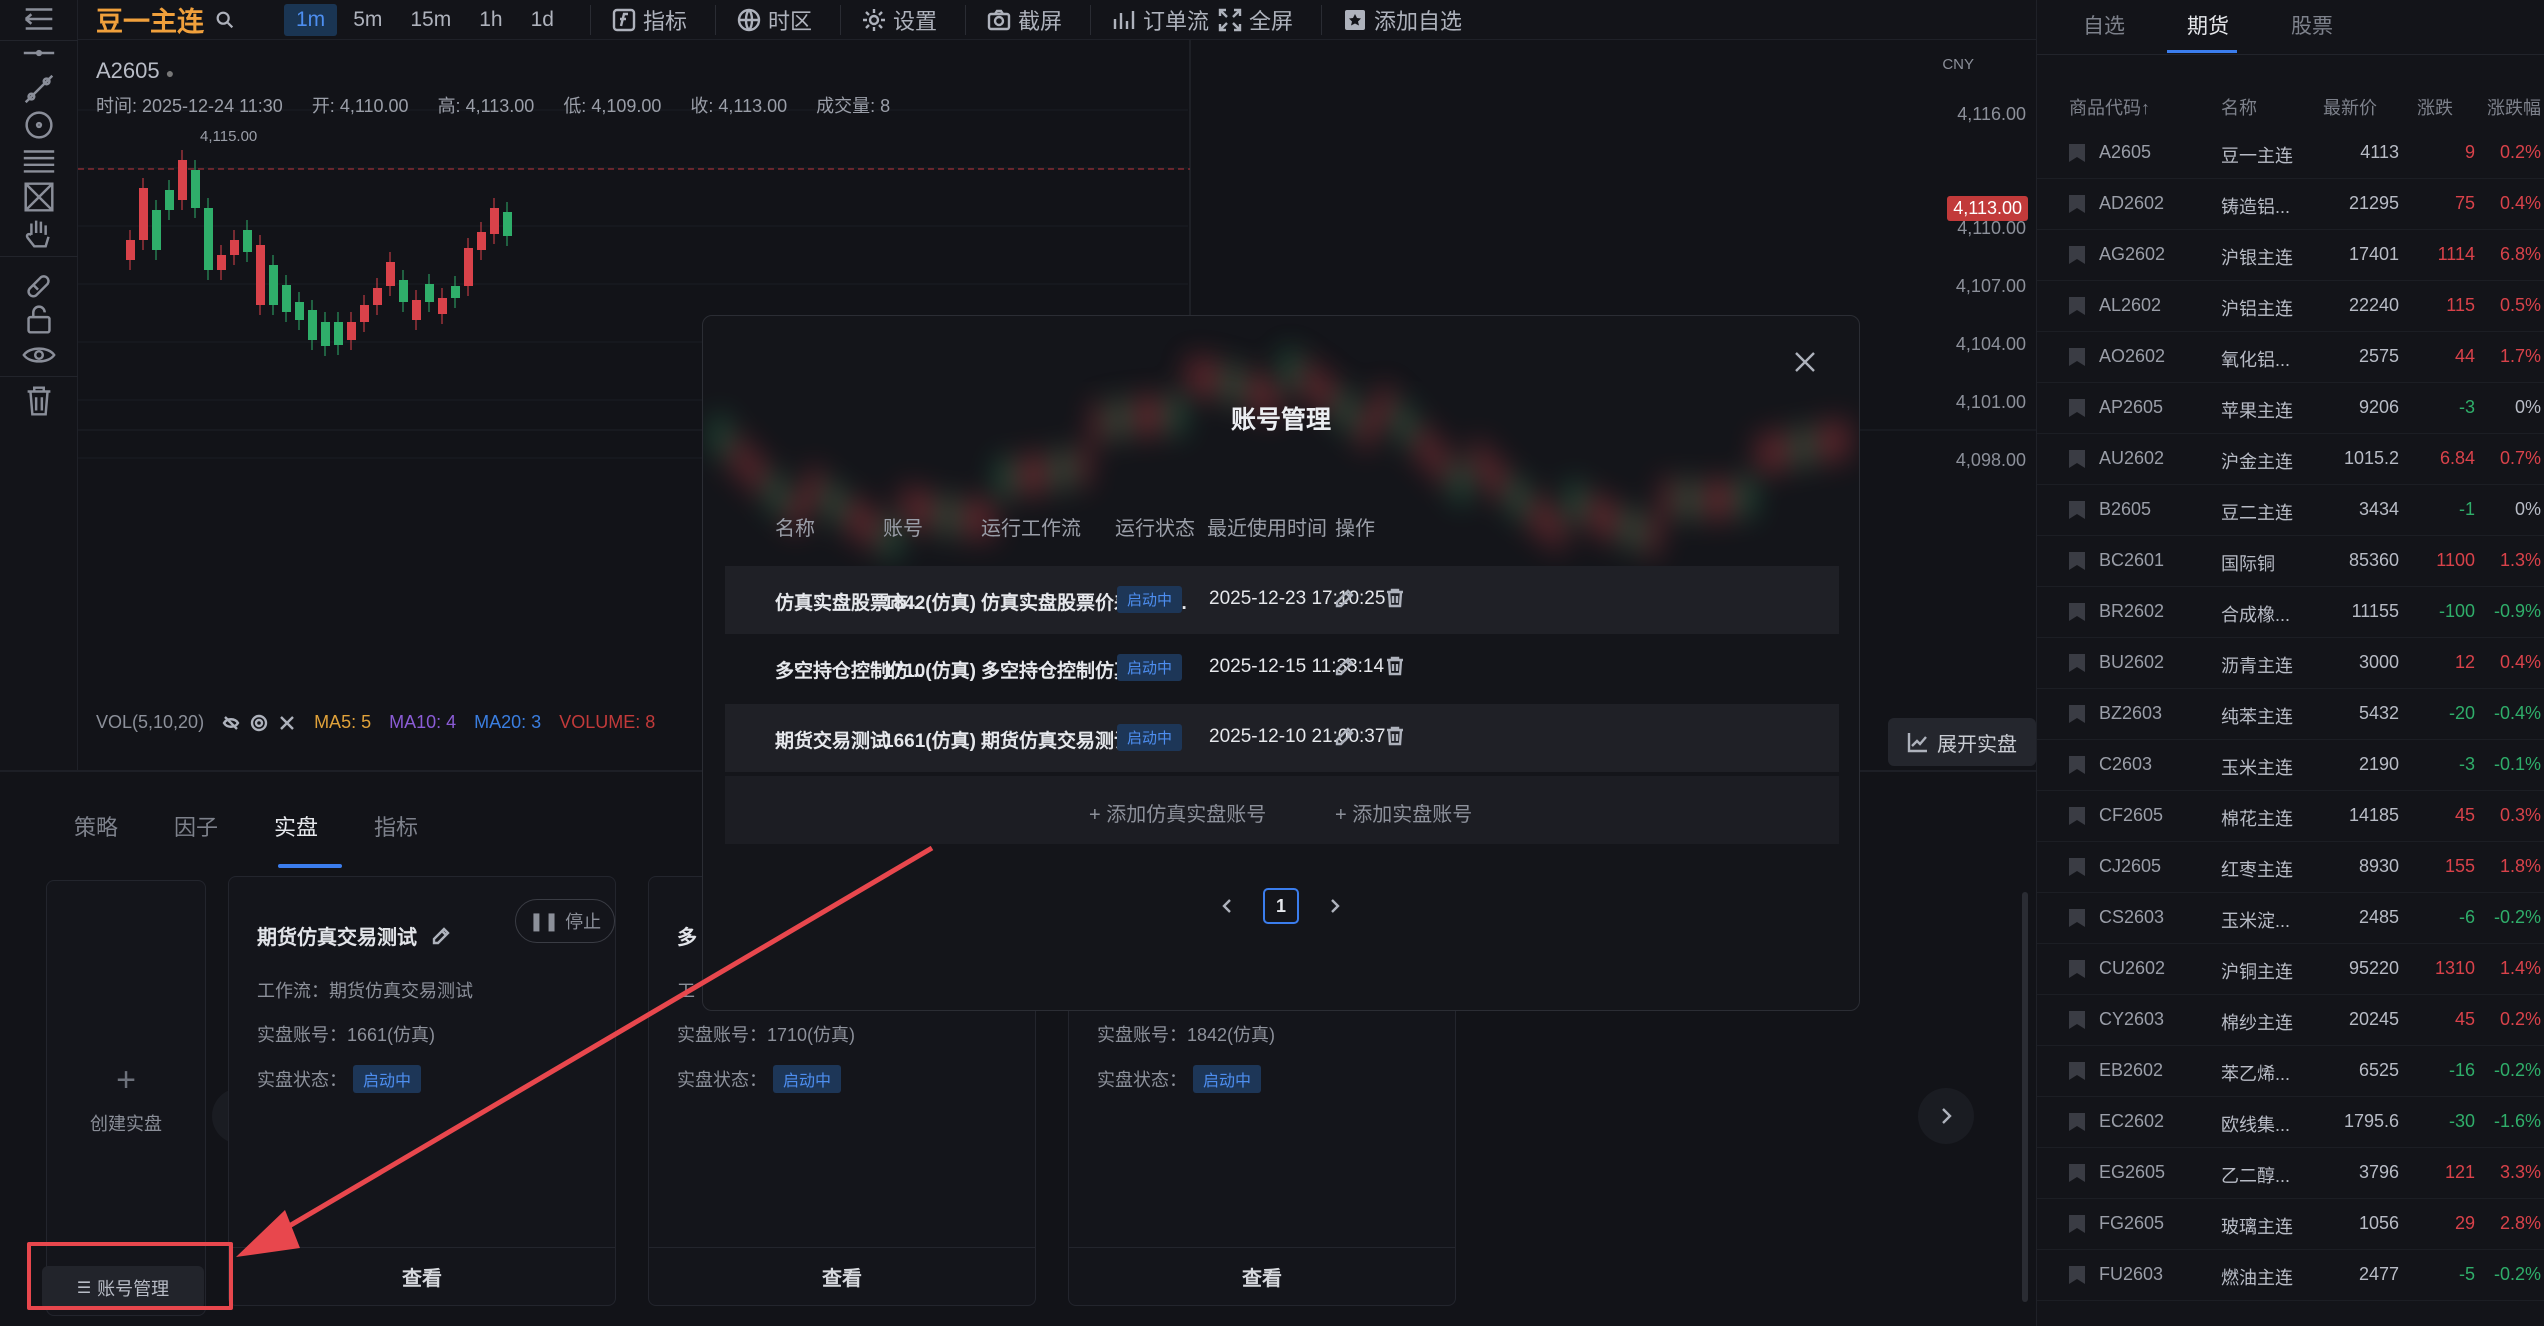 The width and height of the screenshot is (2544, 1326). What do you see at coordinates (597, 1045) in the screenshot?
I see `arrow-shaft` at bounding box center [597, 1045].